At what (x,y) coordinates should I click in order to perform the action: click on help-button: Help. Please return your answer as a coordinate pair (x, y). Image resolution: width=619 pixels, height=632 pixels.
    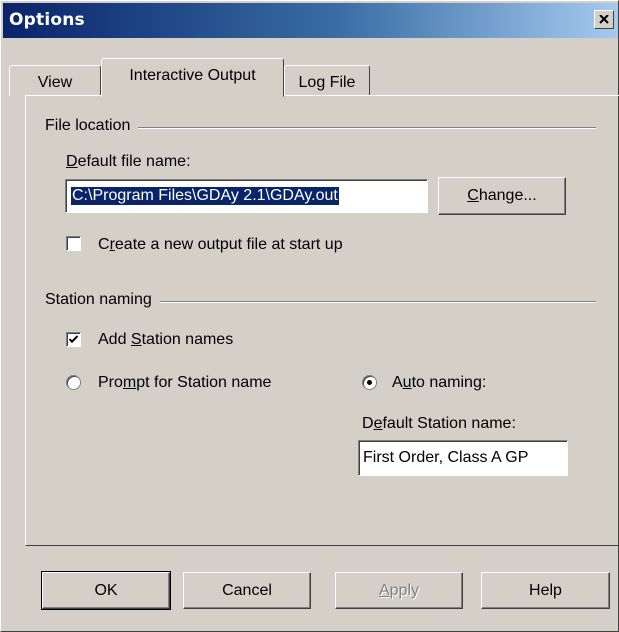
    Looking at the image, I should click on (545, 590).